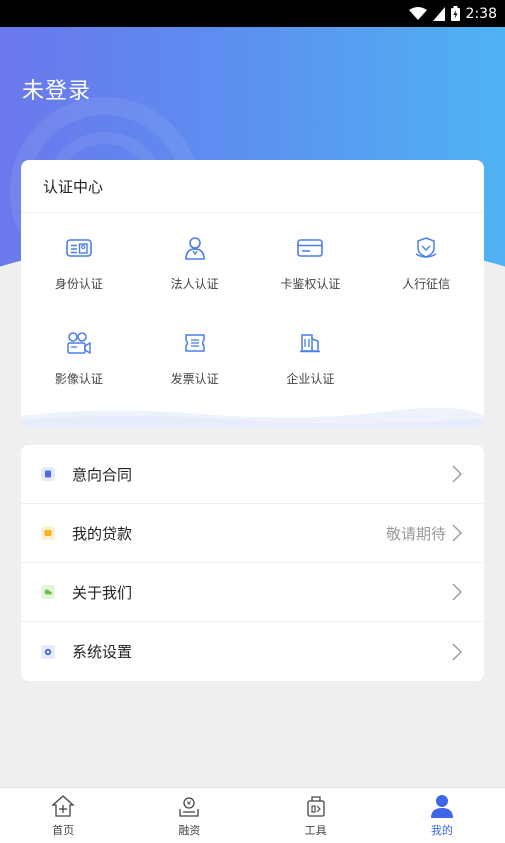 Image resolution: width=505 pixels, height=843 pixels. Describe the element at coordinates (252, 186) in the screenshot. I see `certification-center-title: 认证中心` at that location.